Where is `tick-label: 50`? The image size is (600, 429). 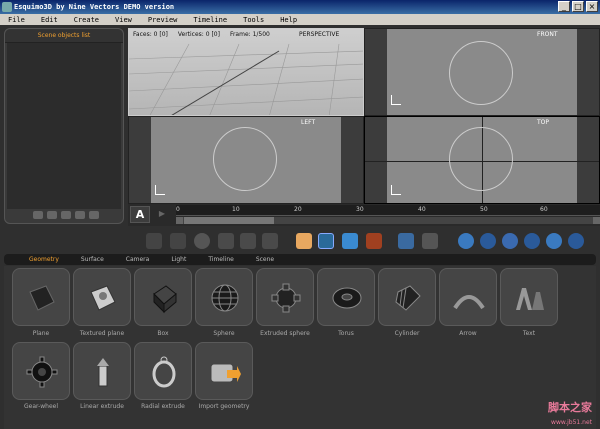 tick-label: 50 is located at coordinates (484, 209).